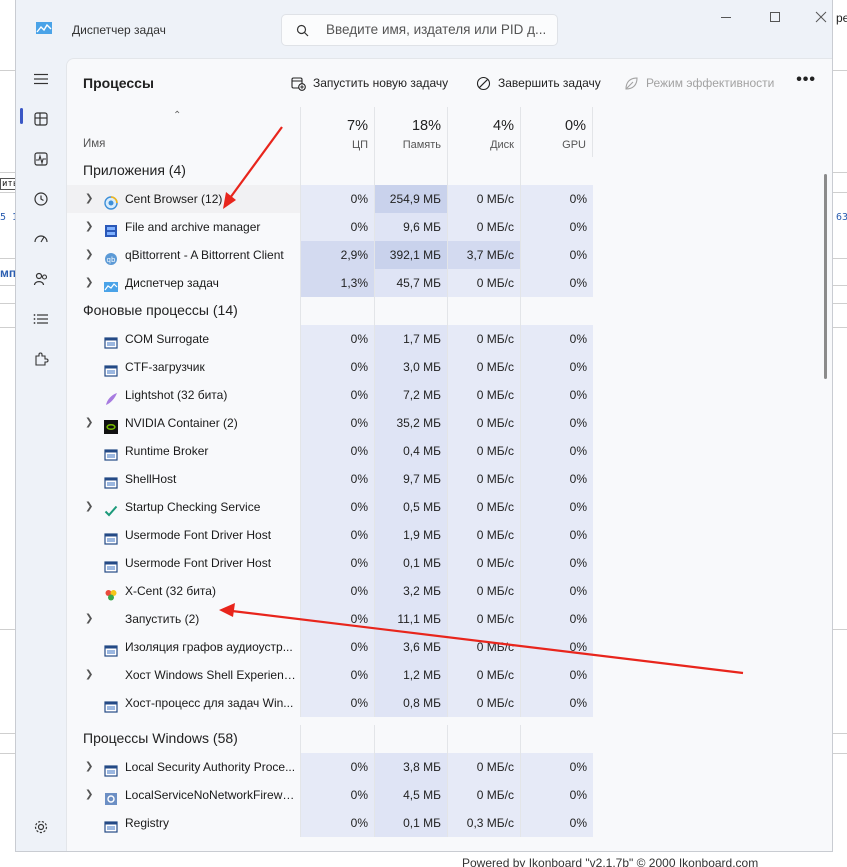 Image resolution: width=847 pixels, height=867 pixels. Describe the element at coordinates (410, 199) in the screenshot. I see `process-mem: 254,9 МБ` at that location.